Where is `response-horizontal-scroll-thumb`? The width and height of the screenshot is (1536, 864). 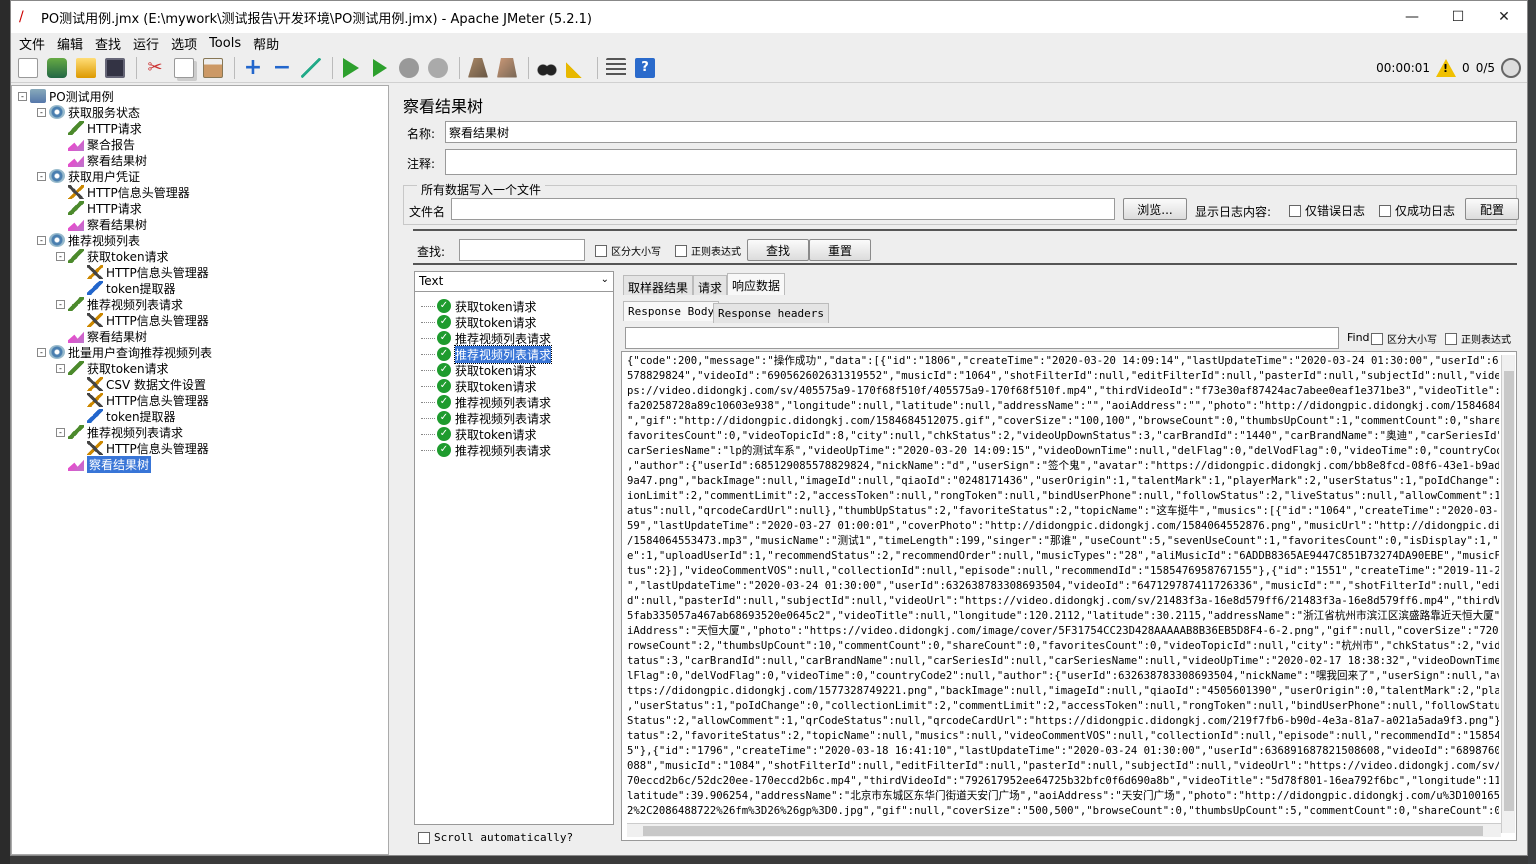
response-horizontal-scroll-thumb is located at coordinates (1063, 831).